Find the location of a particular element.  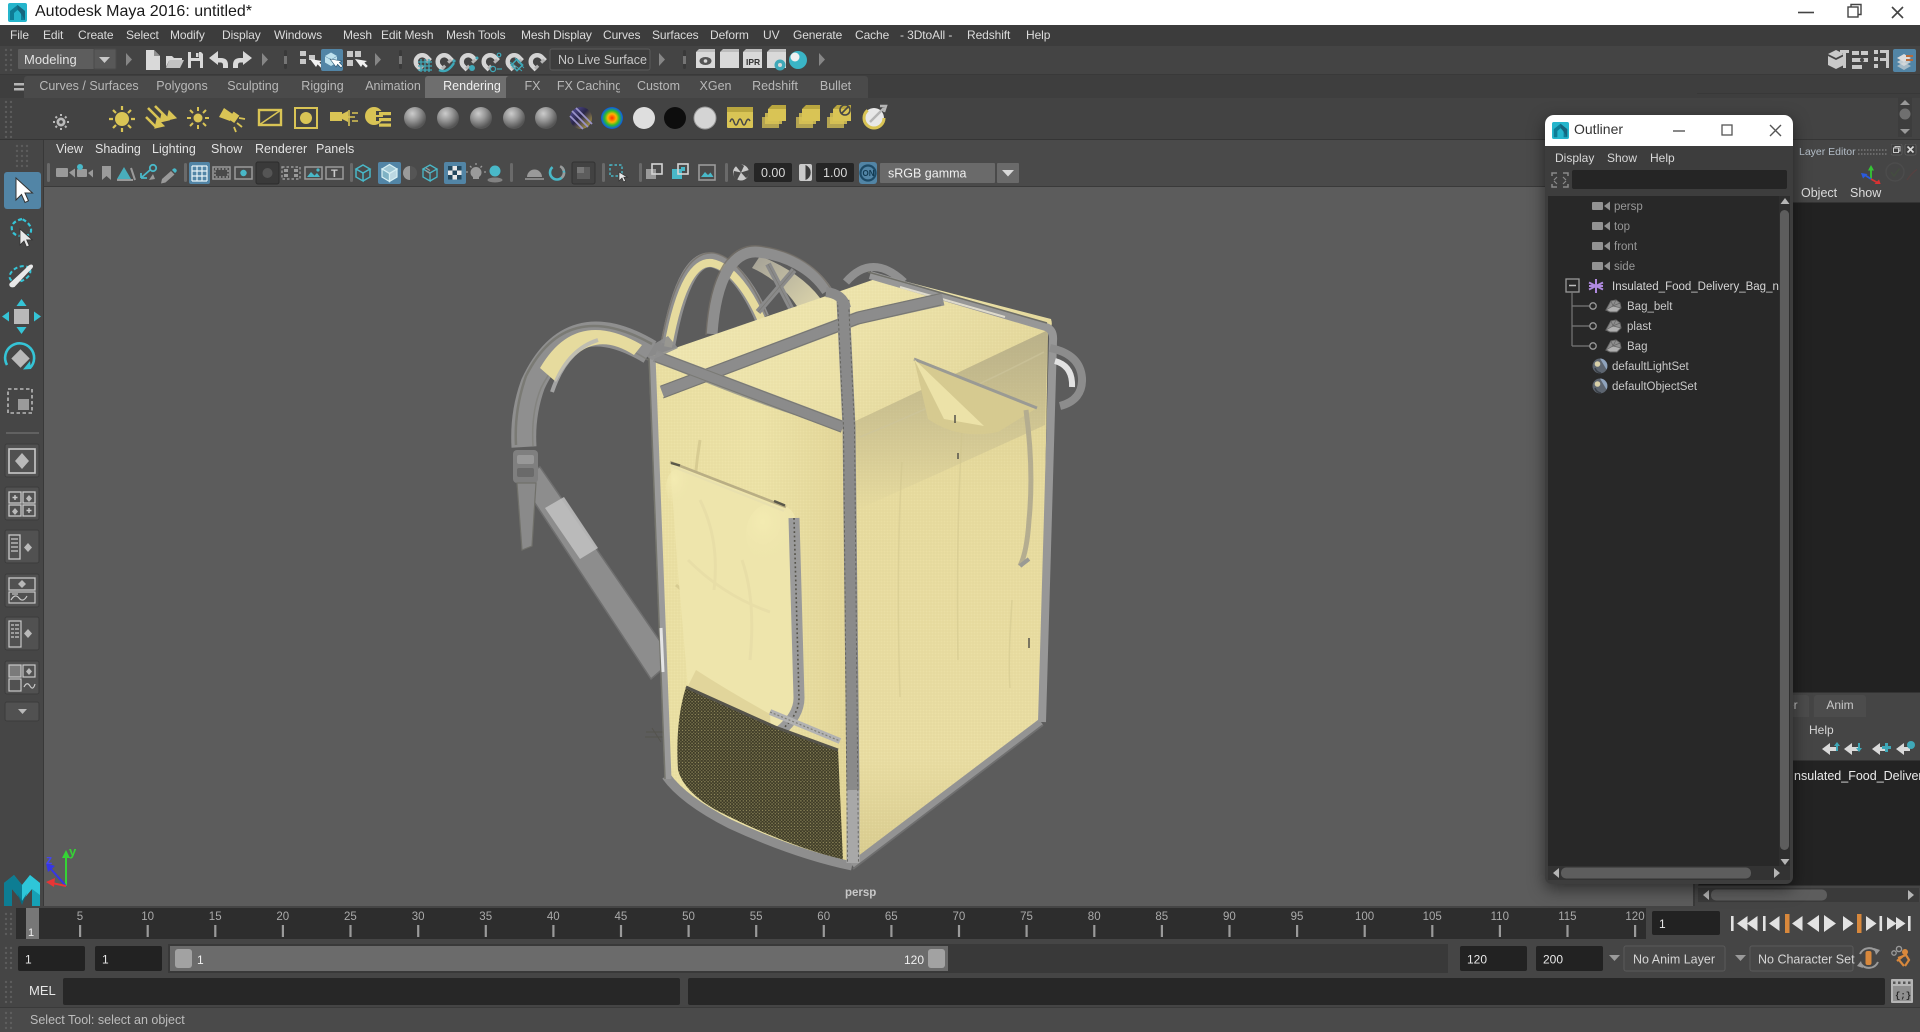

svg-text: 80 is located at coordinates (1094, 917).